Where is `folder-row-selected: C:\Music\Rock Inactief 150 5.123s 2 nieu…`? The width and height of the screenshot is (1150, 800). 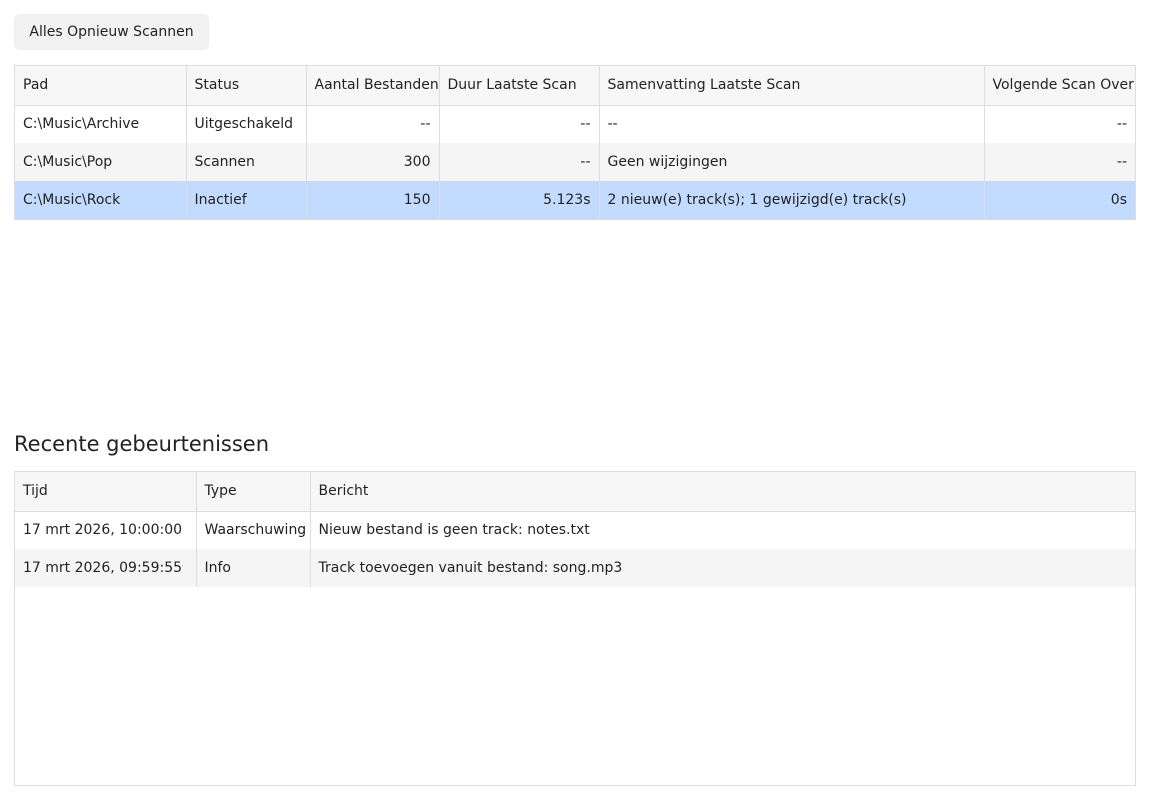 folder-row-selected: C:\Music\Rock Inactief 150 5.123s 2 nieu… is located at coordinates (575, 200).